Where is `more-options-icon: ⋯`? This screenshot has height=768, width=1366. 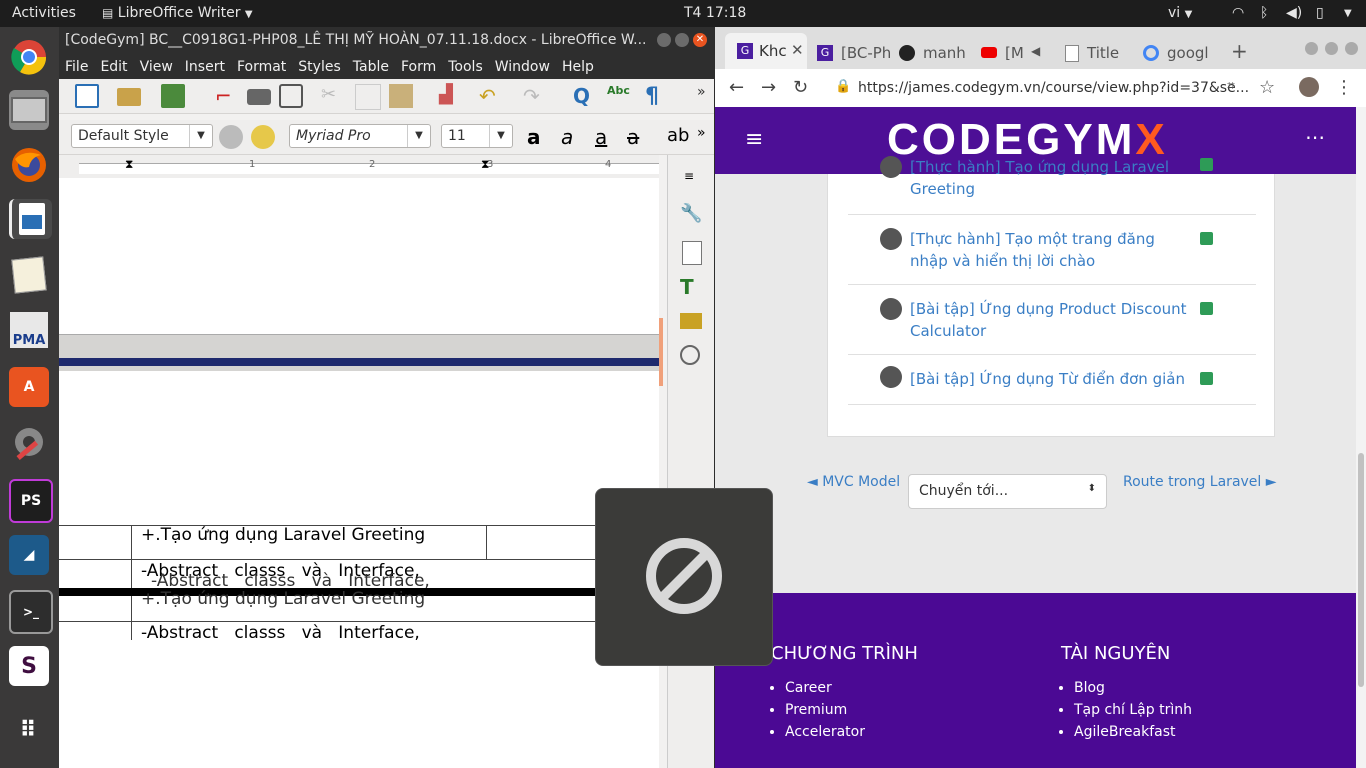 more-options-icon: ⋯ is located at coordinates (1315, 137).